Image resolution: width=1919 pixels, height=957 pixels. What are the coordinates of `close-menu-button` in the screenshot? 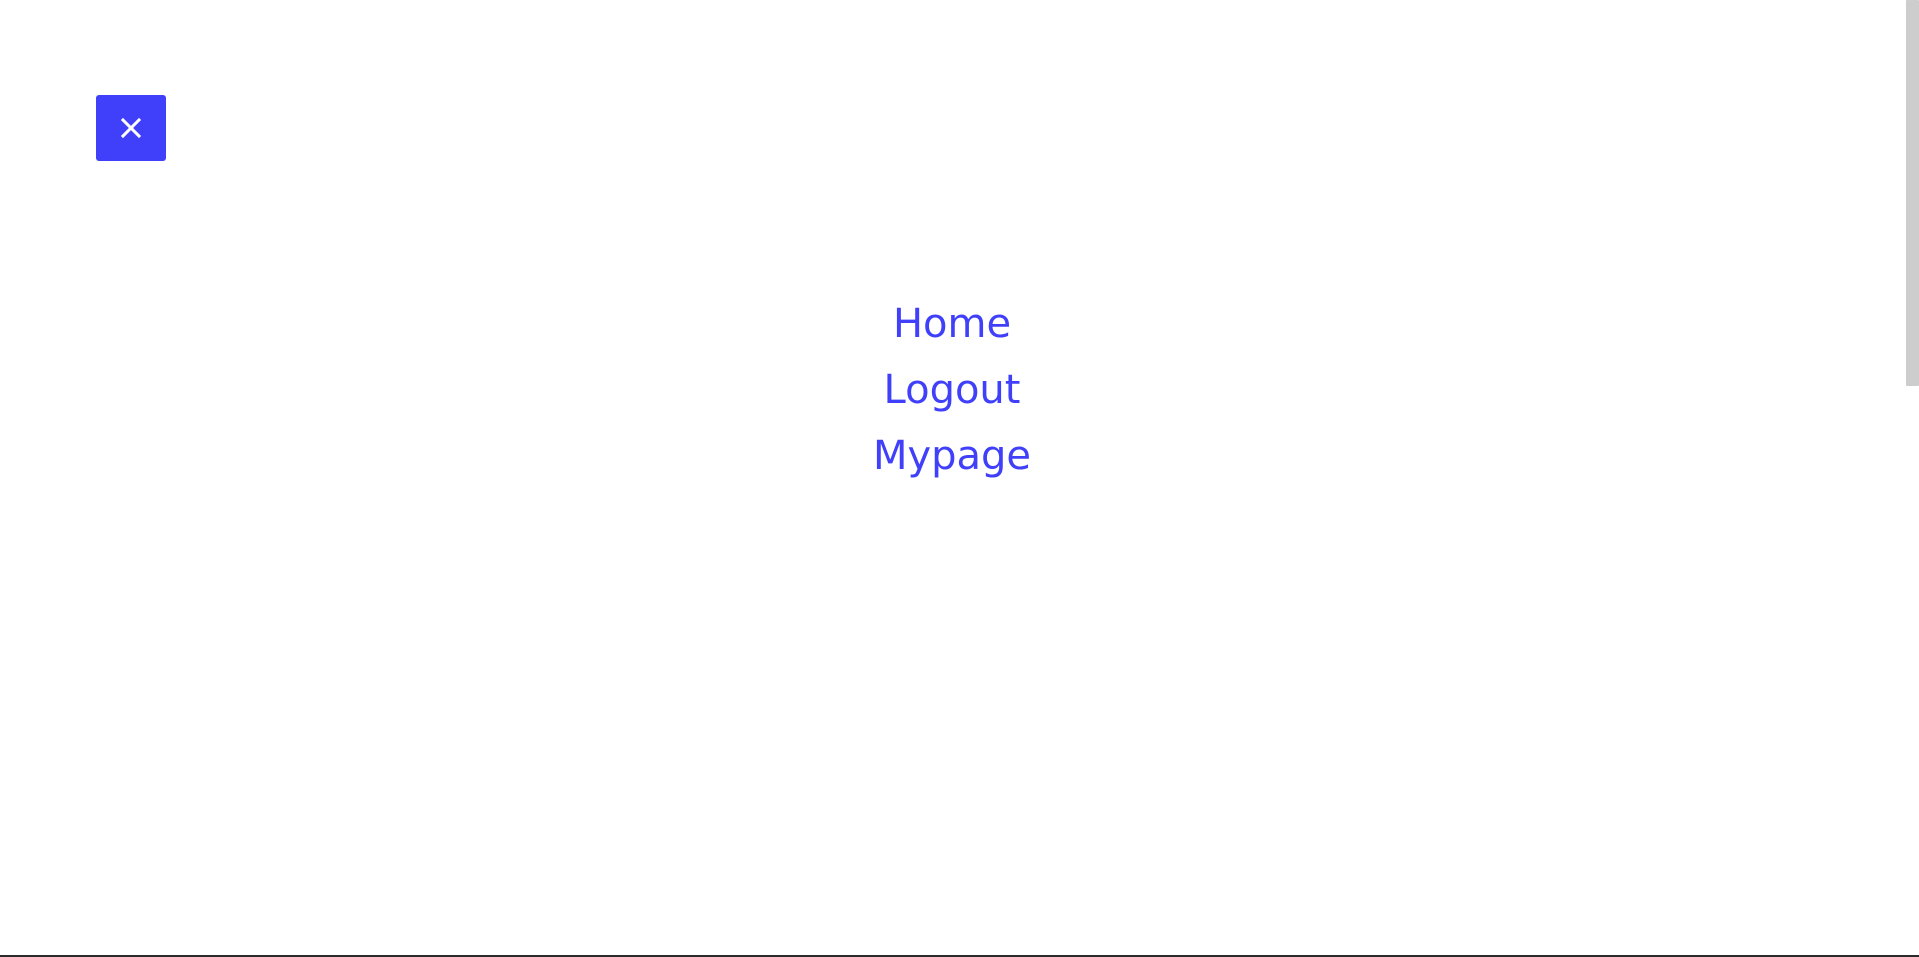 It's located at (131, 128).